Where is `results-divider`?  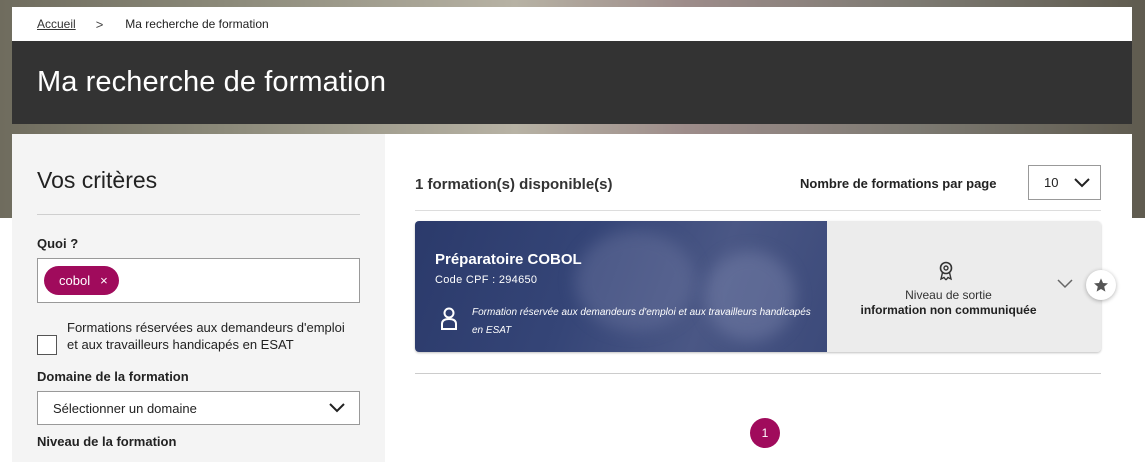 results-divider is located at coordinates (758, 210).